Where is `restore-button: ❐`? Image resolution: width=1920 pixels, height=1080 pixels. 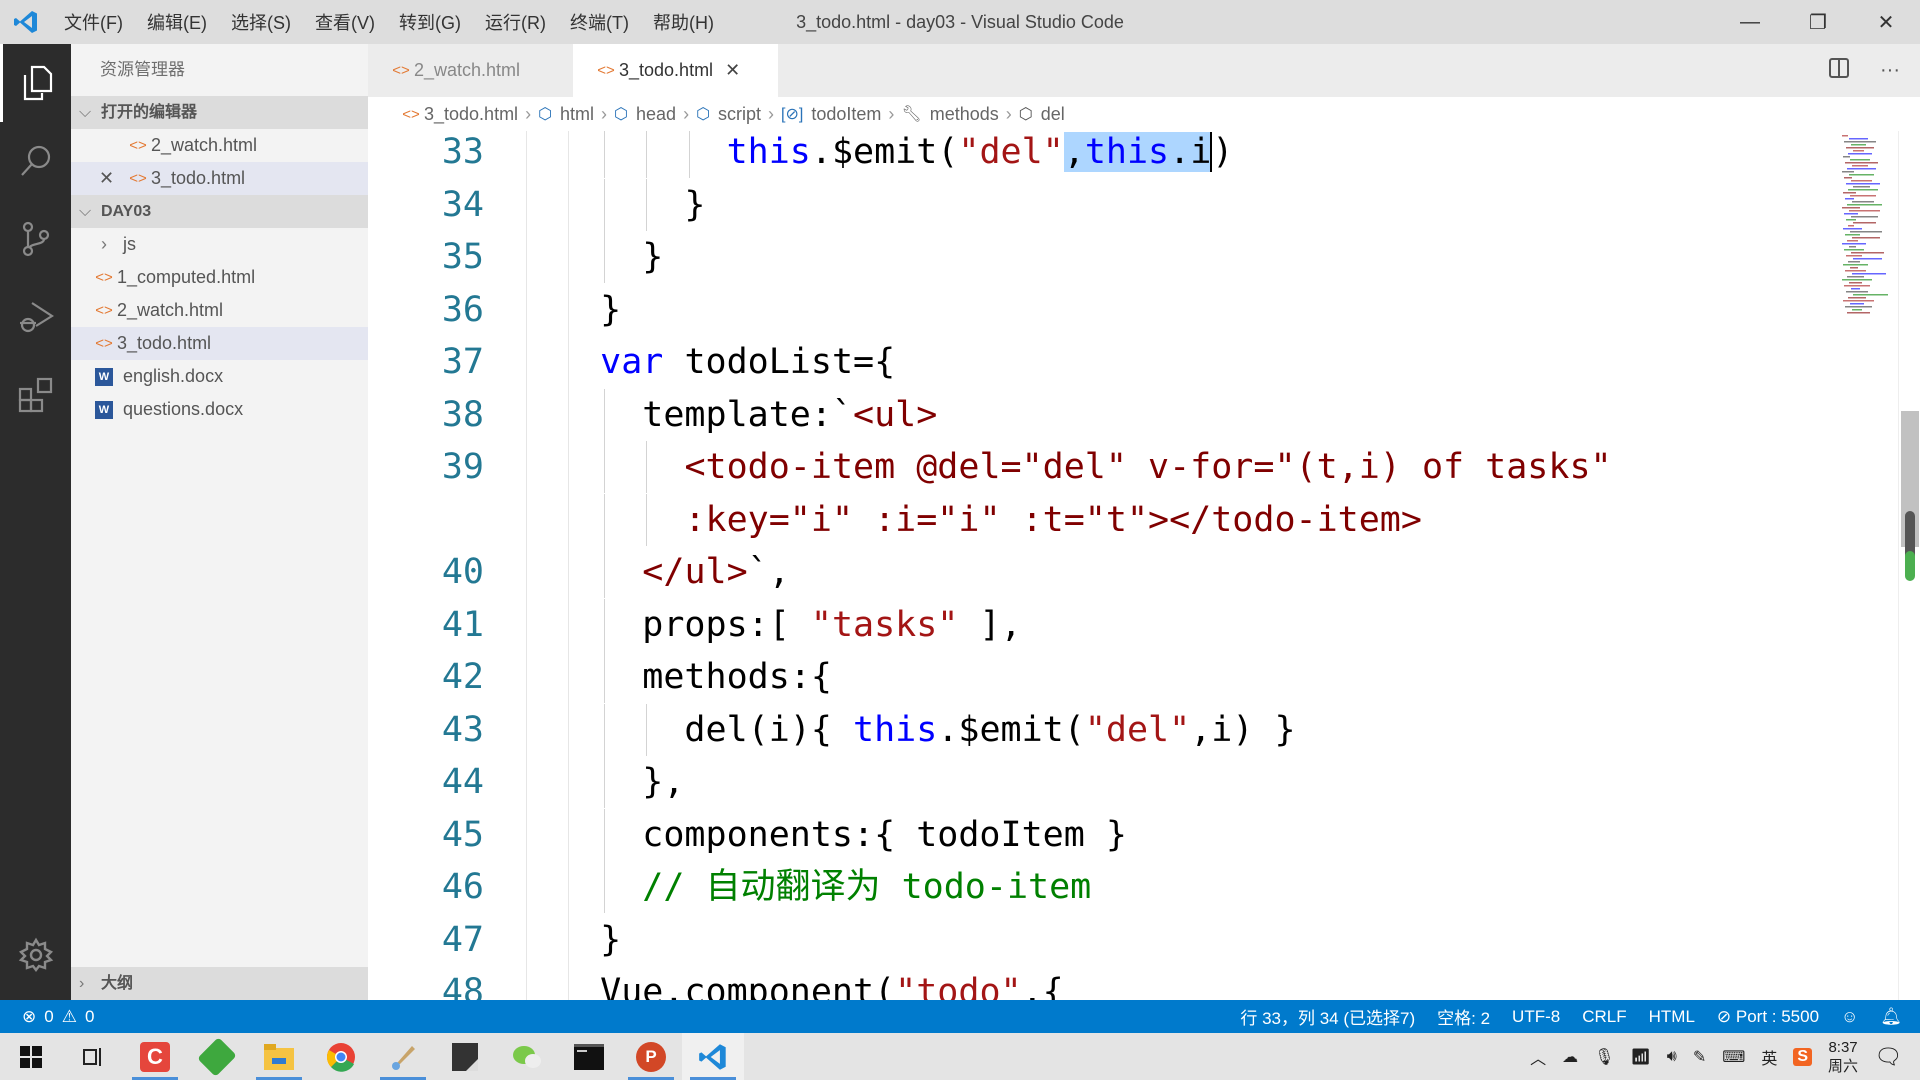
restore-button: ❐ is located at coordinates (1818, 22).